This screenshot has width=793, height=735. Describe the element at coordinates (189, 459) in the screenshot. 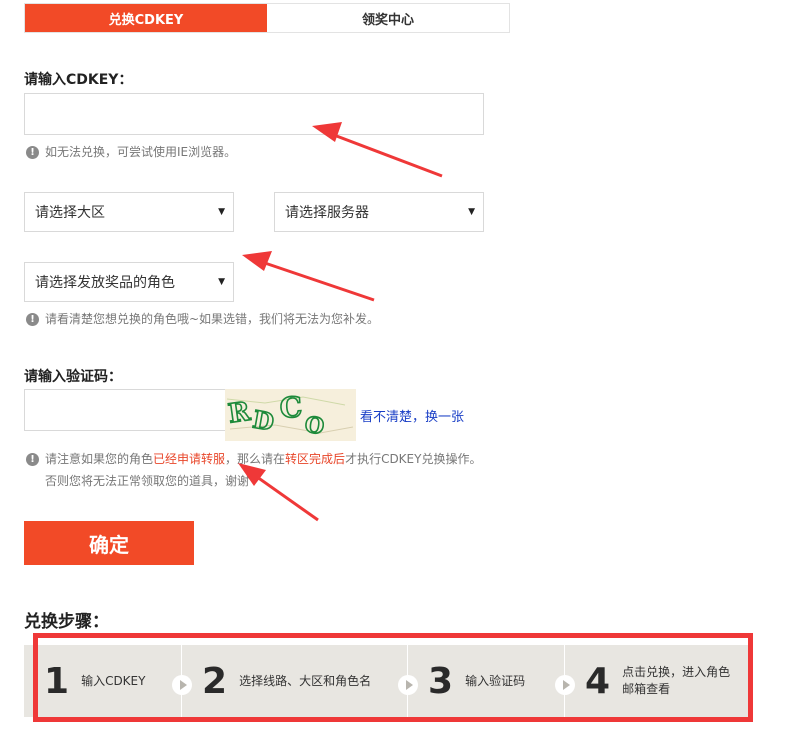

I see `notice-highlight-transfer: 已经申请转服` at that location.